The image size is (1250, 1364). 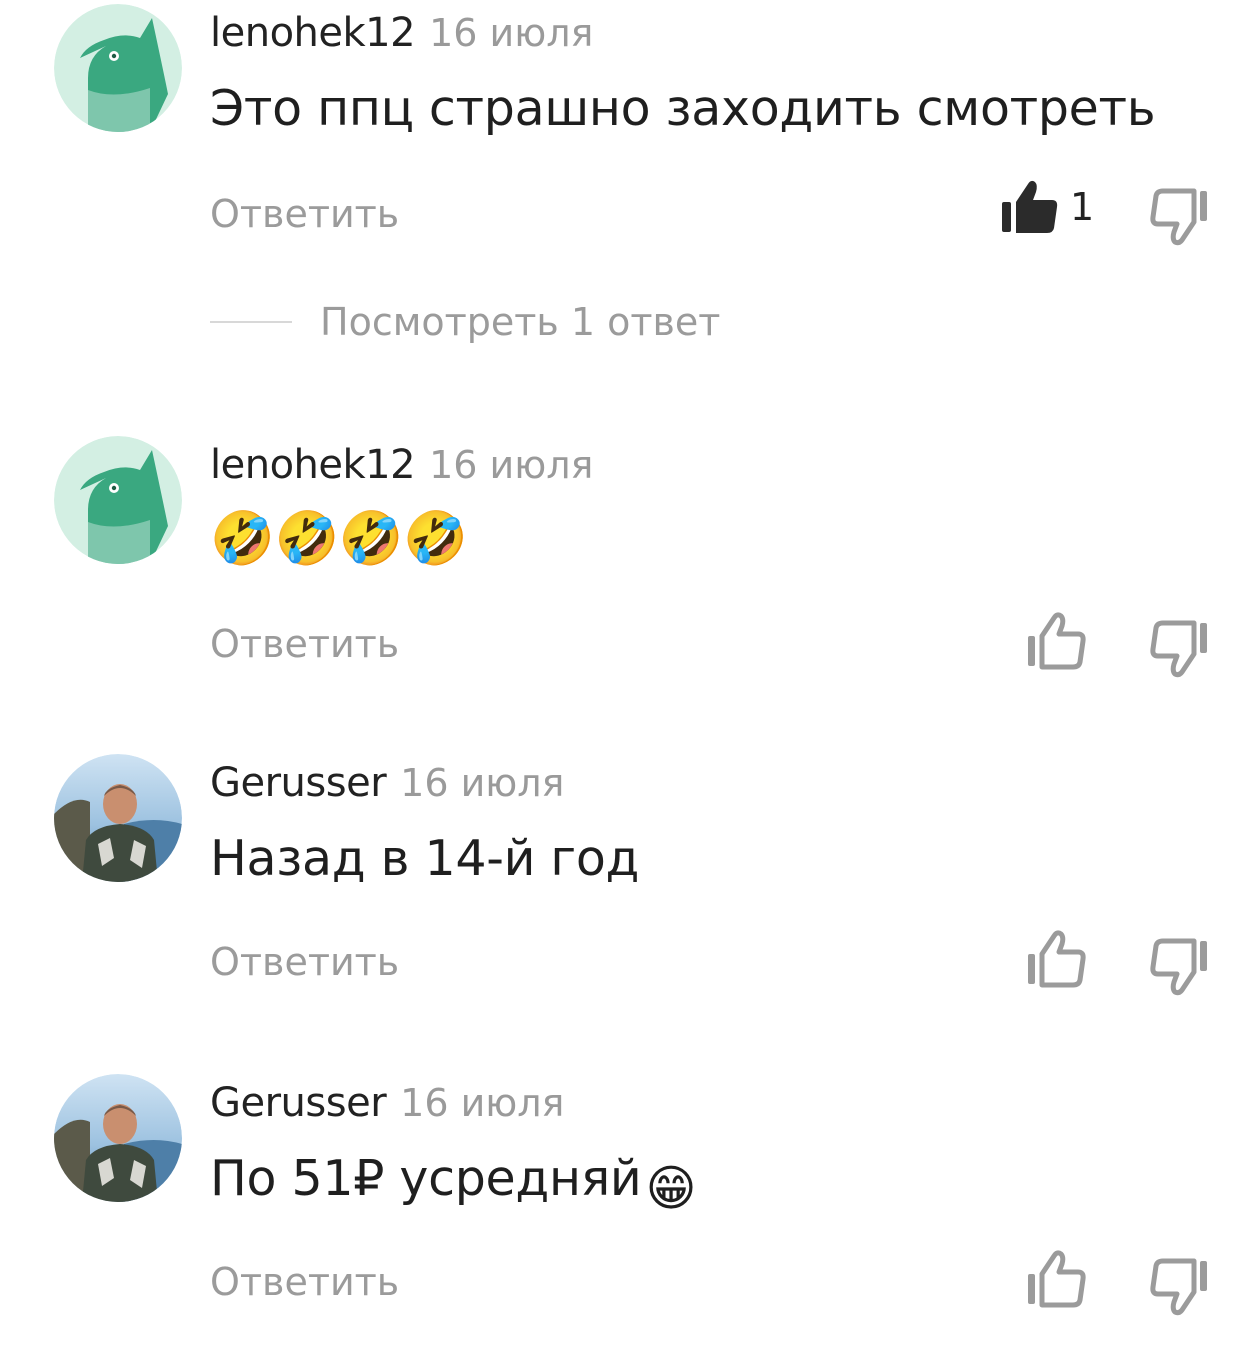 What do you see at coordinates (671, 1188) in the screenshot?
I see `grin-emoji: 😁` at bounding box center [671, 1188].